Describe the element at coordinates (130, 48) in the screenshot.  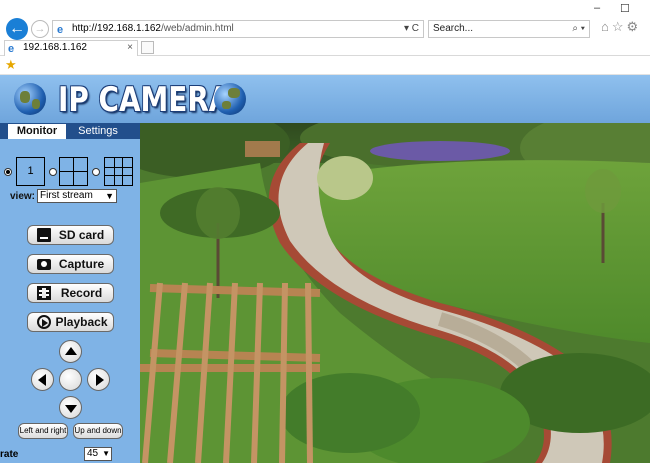
I see `tab-close-icon: ×` at that location.